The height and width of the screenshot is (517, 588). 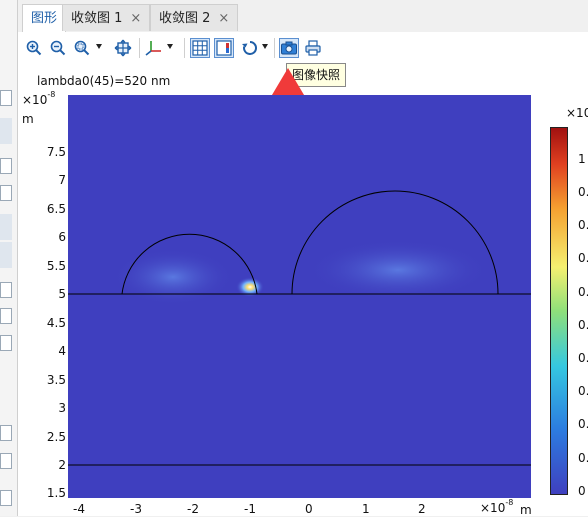 I want to click on colorbar-gradient, so click(x=559, y=311).